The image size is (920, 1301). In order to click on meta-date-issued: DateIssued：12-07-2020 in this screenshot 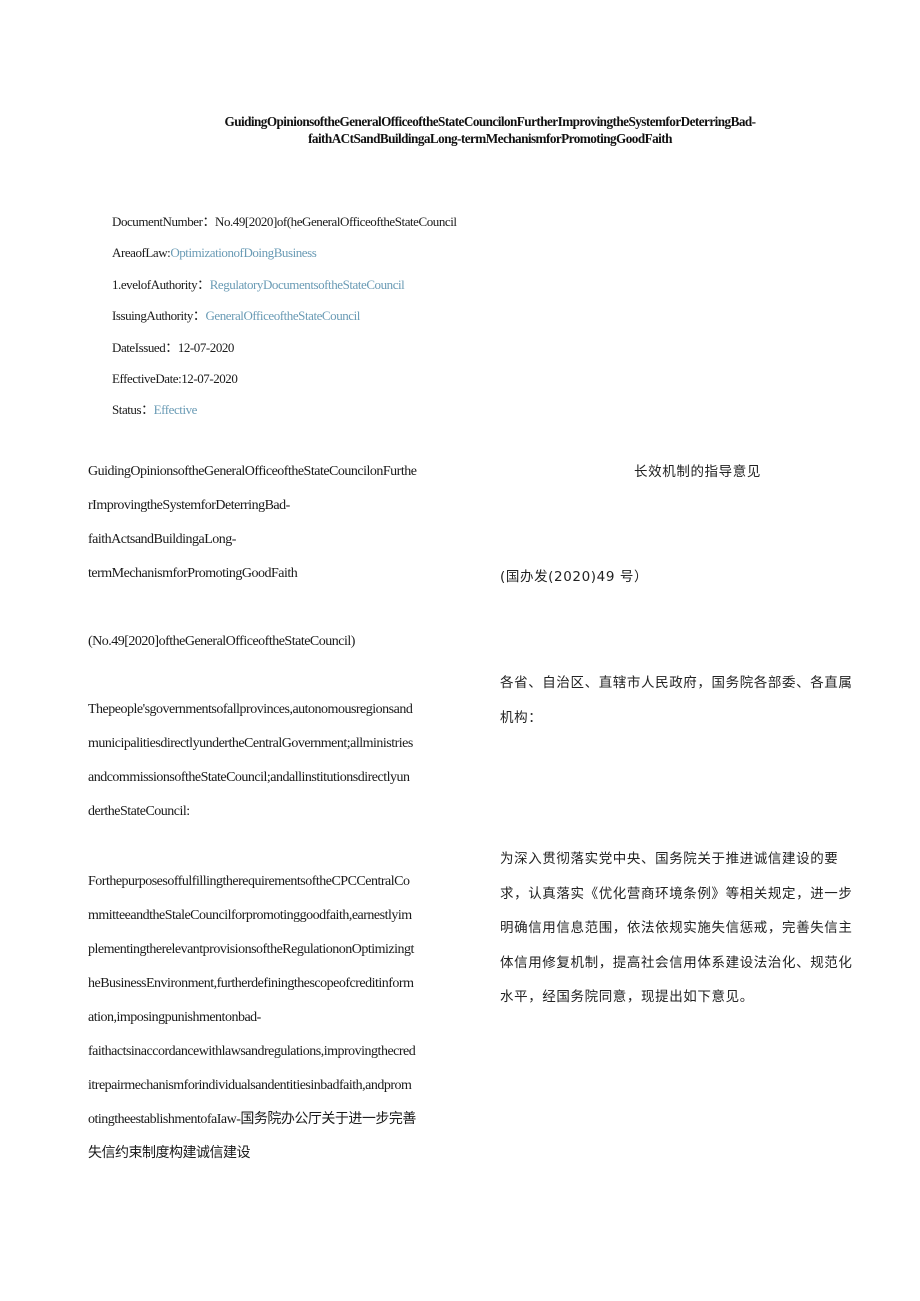, I will do `click(284, 347)`.